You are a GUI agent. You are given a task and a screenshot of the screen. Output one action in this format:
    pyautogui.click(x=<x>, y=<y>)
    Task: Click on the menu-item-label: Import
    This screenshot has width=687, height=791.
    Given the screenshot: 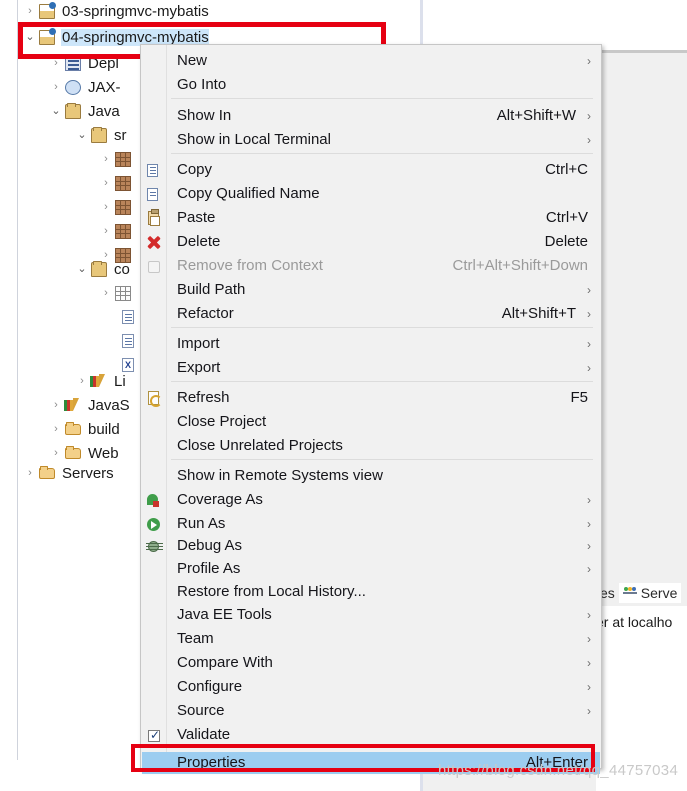 What is the action you would take?
    pyautogui.click(x=198, y=343)
    